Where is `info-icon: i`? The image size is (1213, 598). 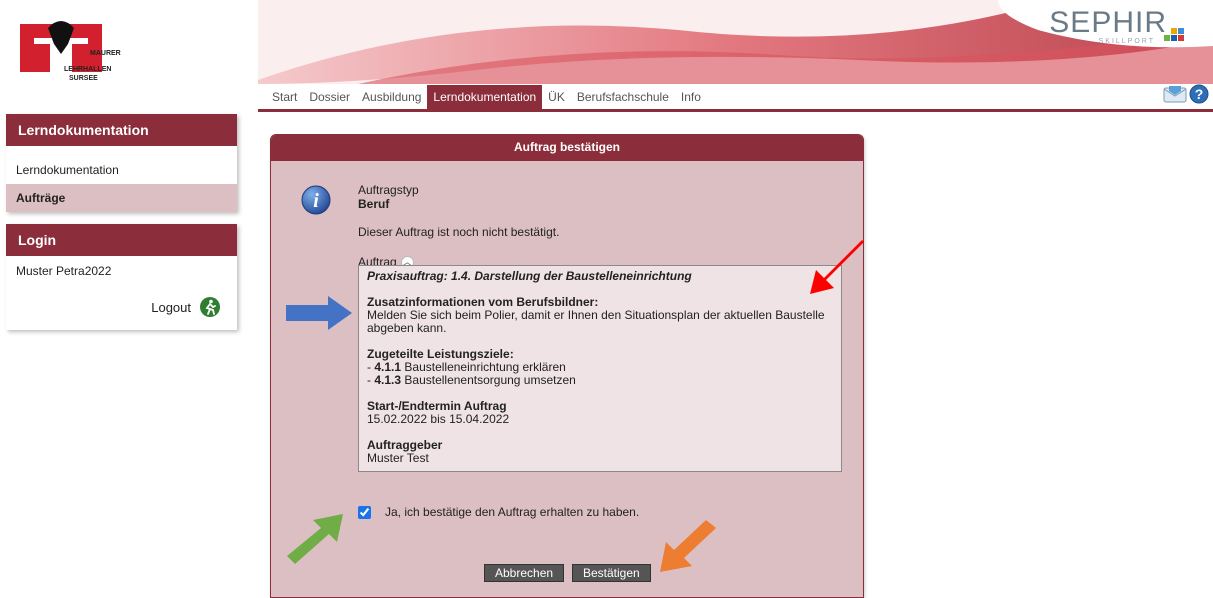
info-icon: i is located at coordinates (316, 200).